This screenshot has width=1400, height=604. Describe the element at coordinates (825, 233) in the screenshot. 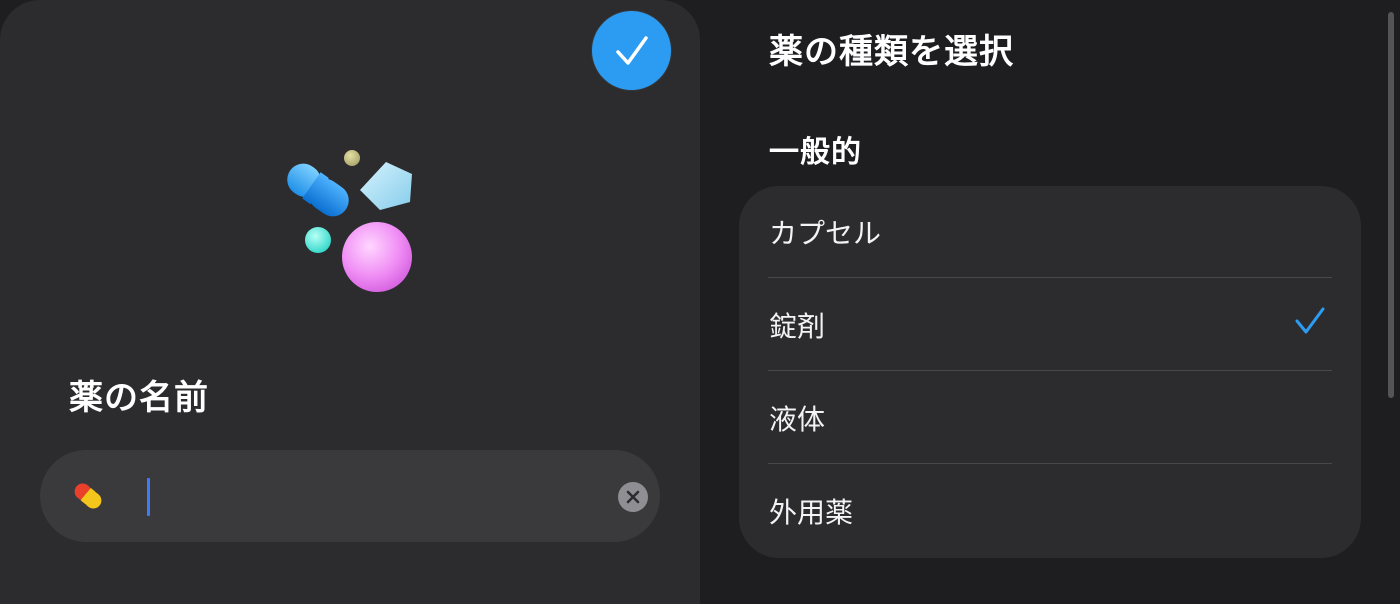

I see `option-label: カプセル` at that location.